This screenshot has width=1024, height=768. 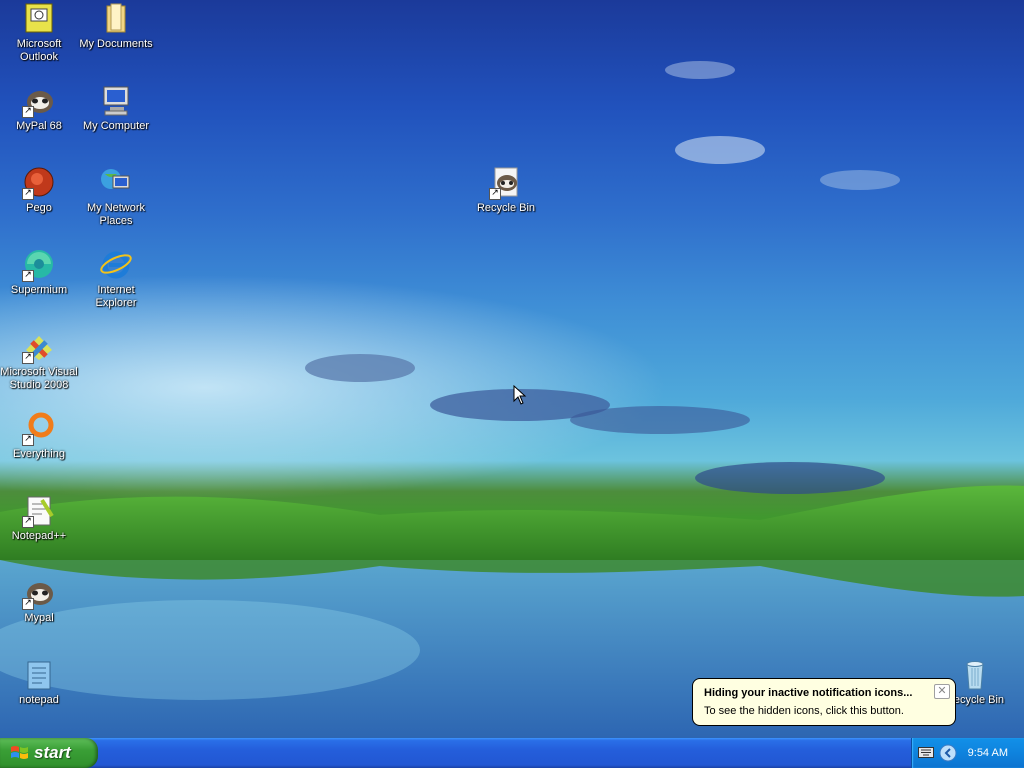 I want to click on desktop-icon-label: My Documents, so click(x=116, y=44).